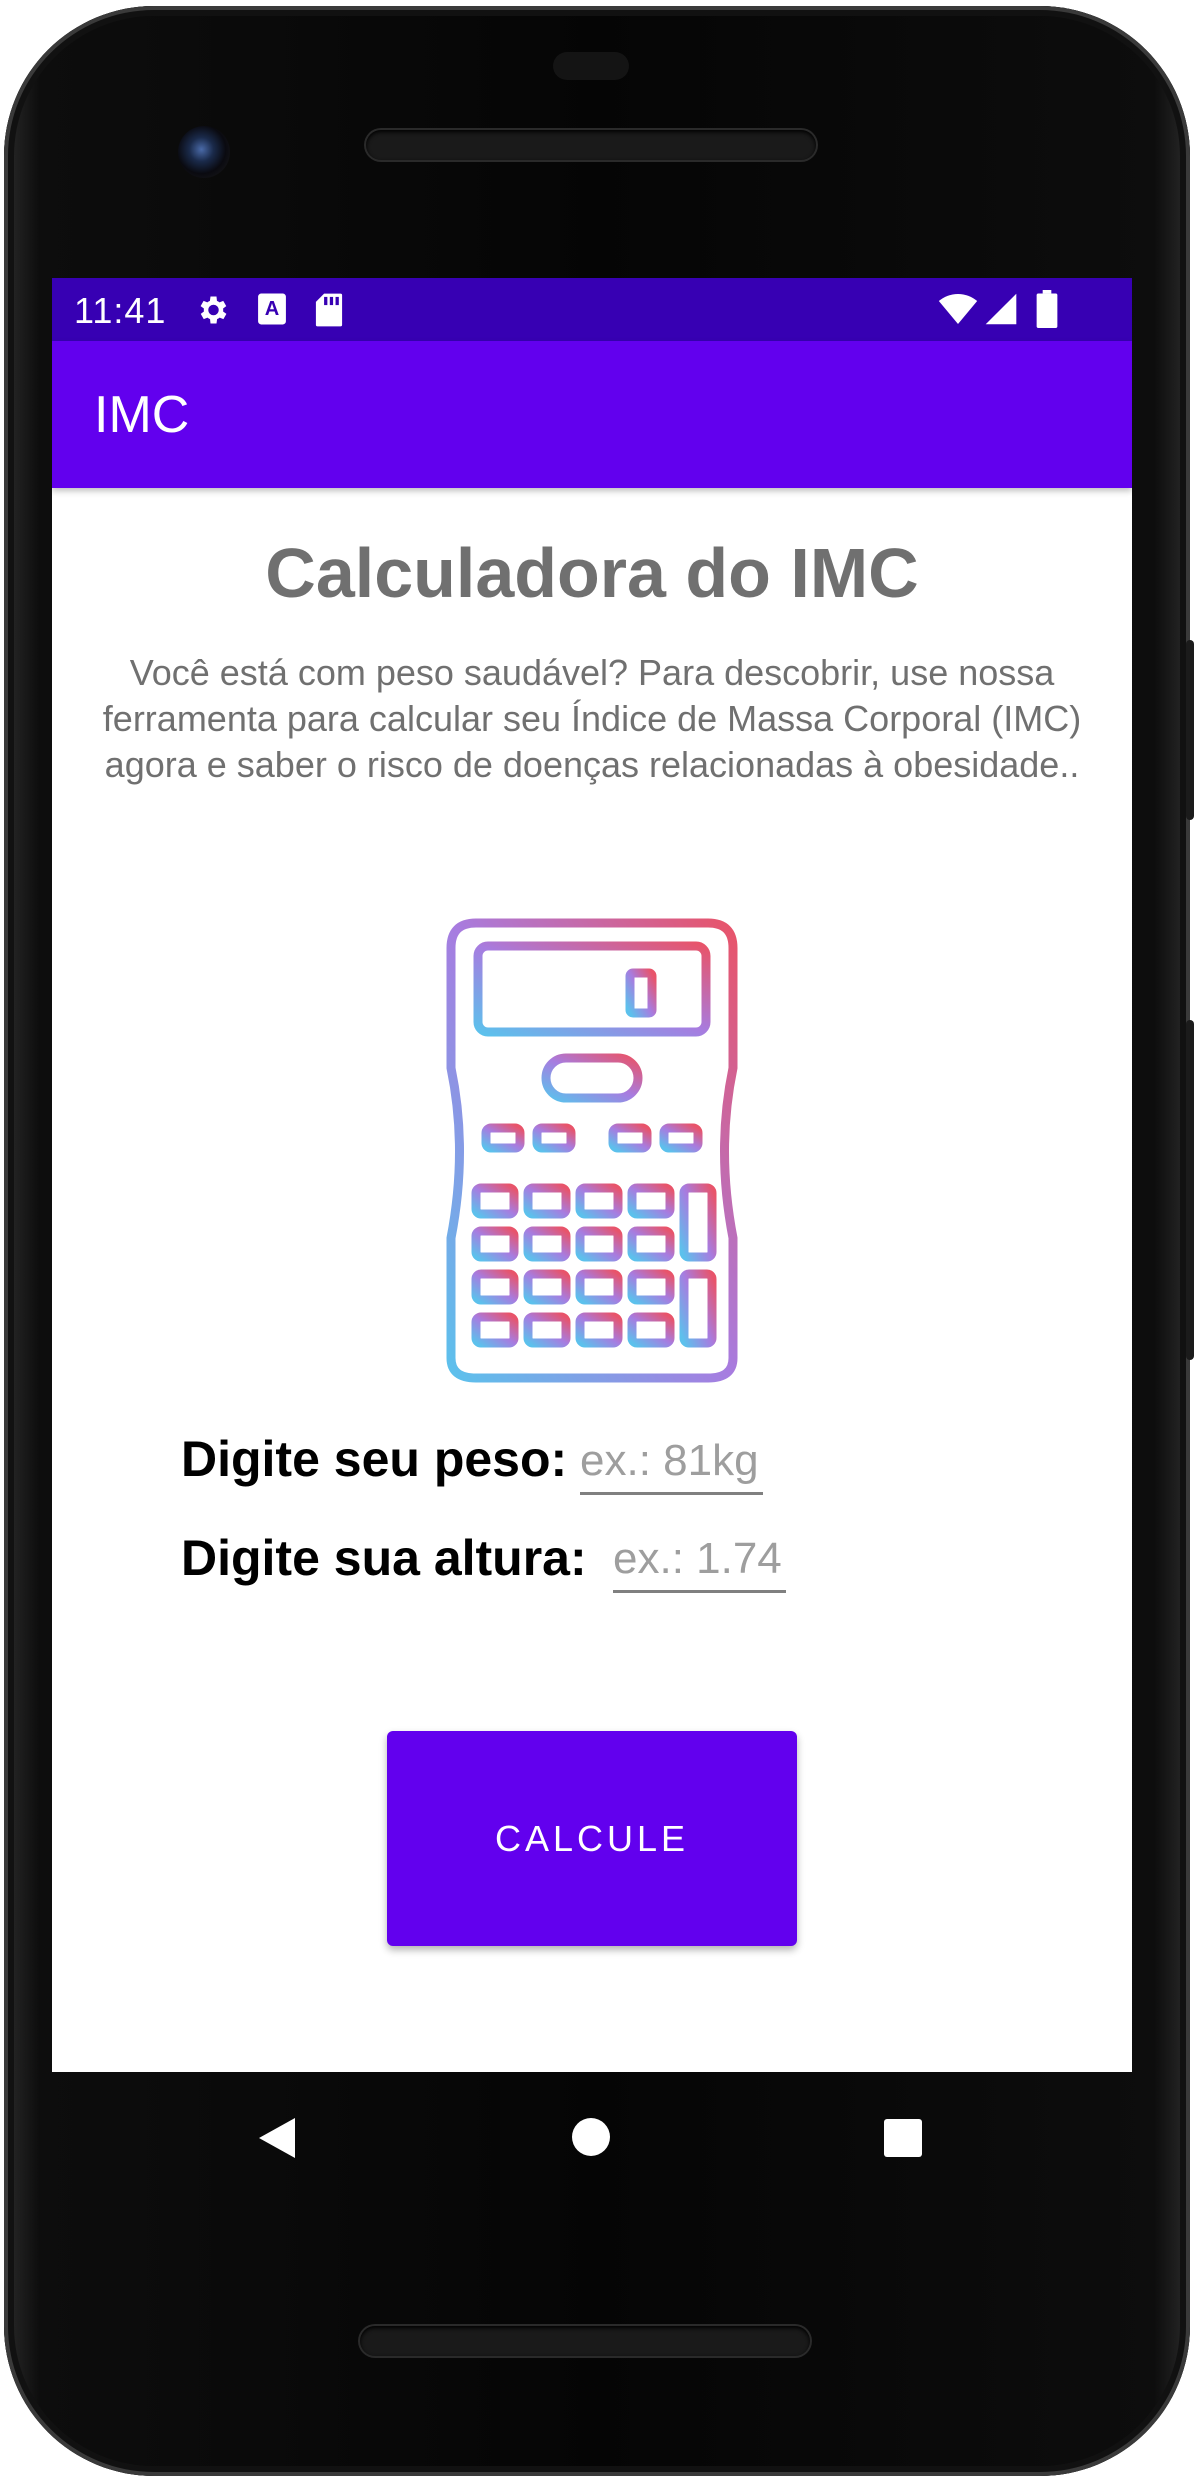 This screenshot has height=2480, width=1194. What do you see at coordinates (585, 2341) in the screenshot?
I see `bottom-speaker` at bounding box center [585, 2341].